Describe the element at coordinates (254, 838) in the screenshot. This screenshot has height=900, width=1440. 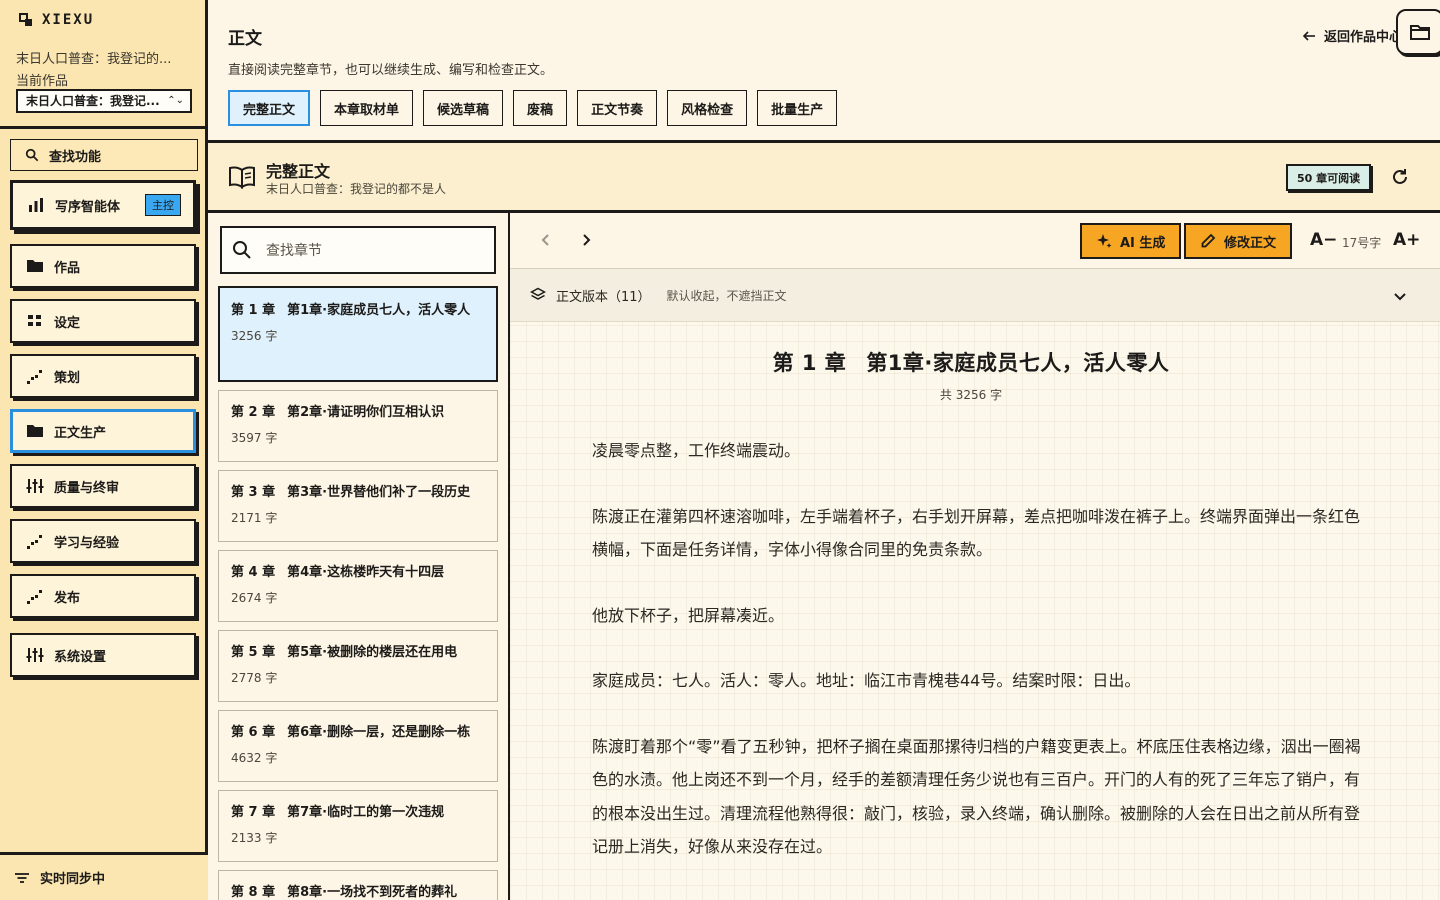
I see `chapter-word-count: 2133 字` at that location.